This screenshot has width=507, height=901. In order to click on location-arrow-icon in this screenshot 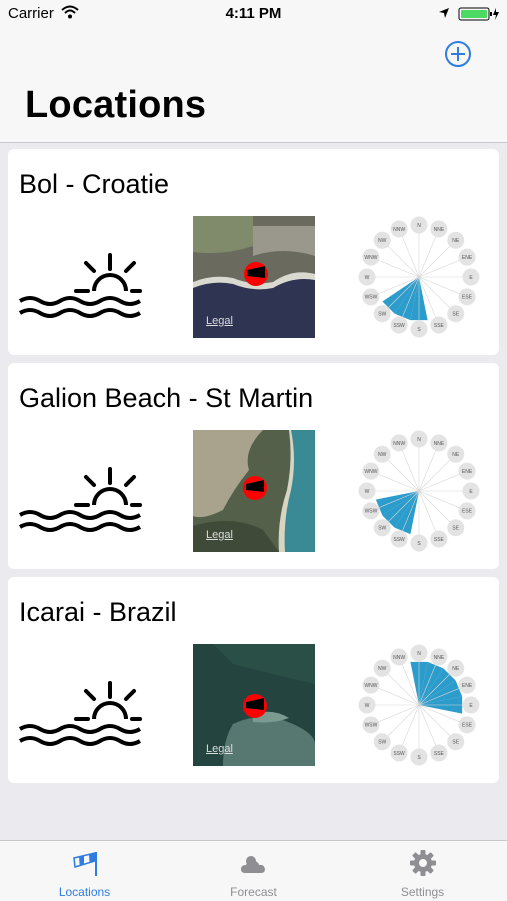, I will do `click(444, 13)`.